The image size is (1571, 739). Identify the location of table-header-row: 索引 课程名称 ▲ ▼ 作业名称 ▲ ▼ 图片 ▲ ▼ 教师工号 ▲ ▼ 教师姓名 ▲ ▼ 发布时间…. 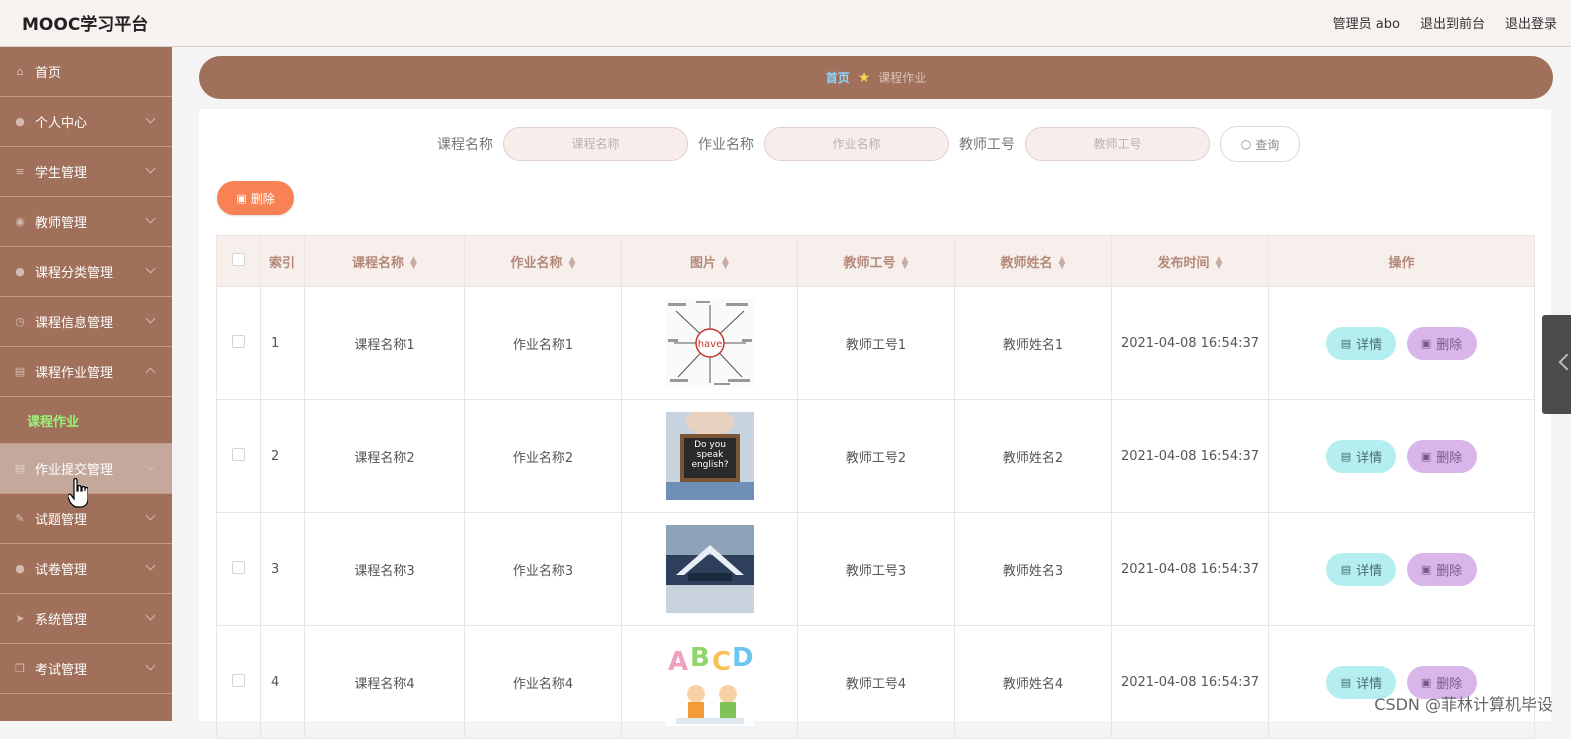
(875, 261).